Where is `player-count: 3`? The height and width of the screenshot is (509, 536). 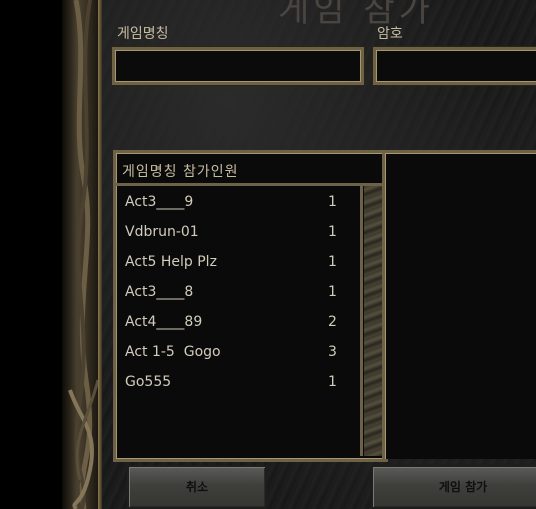 player-count: 3 is located at coordinates (332, 352).